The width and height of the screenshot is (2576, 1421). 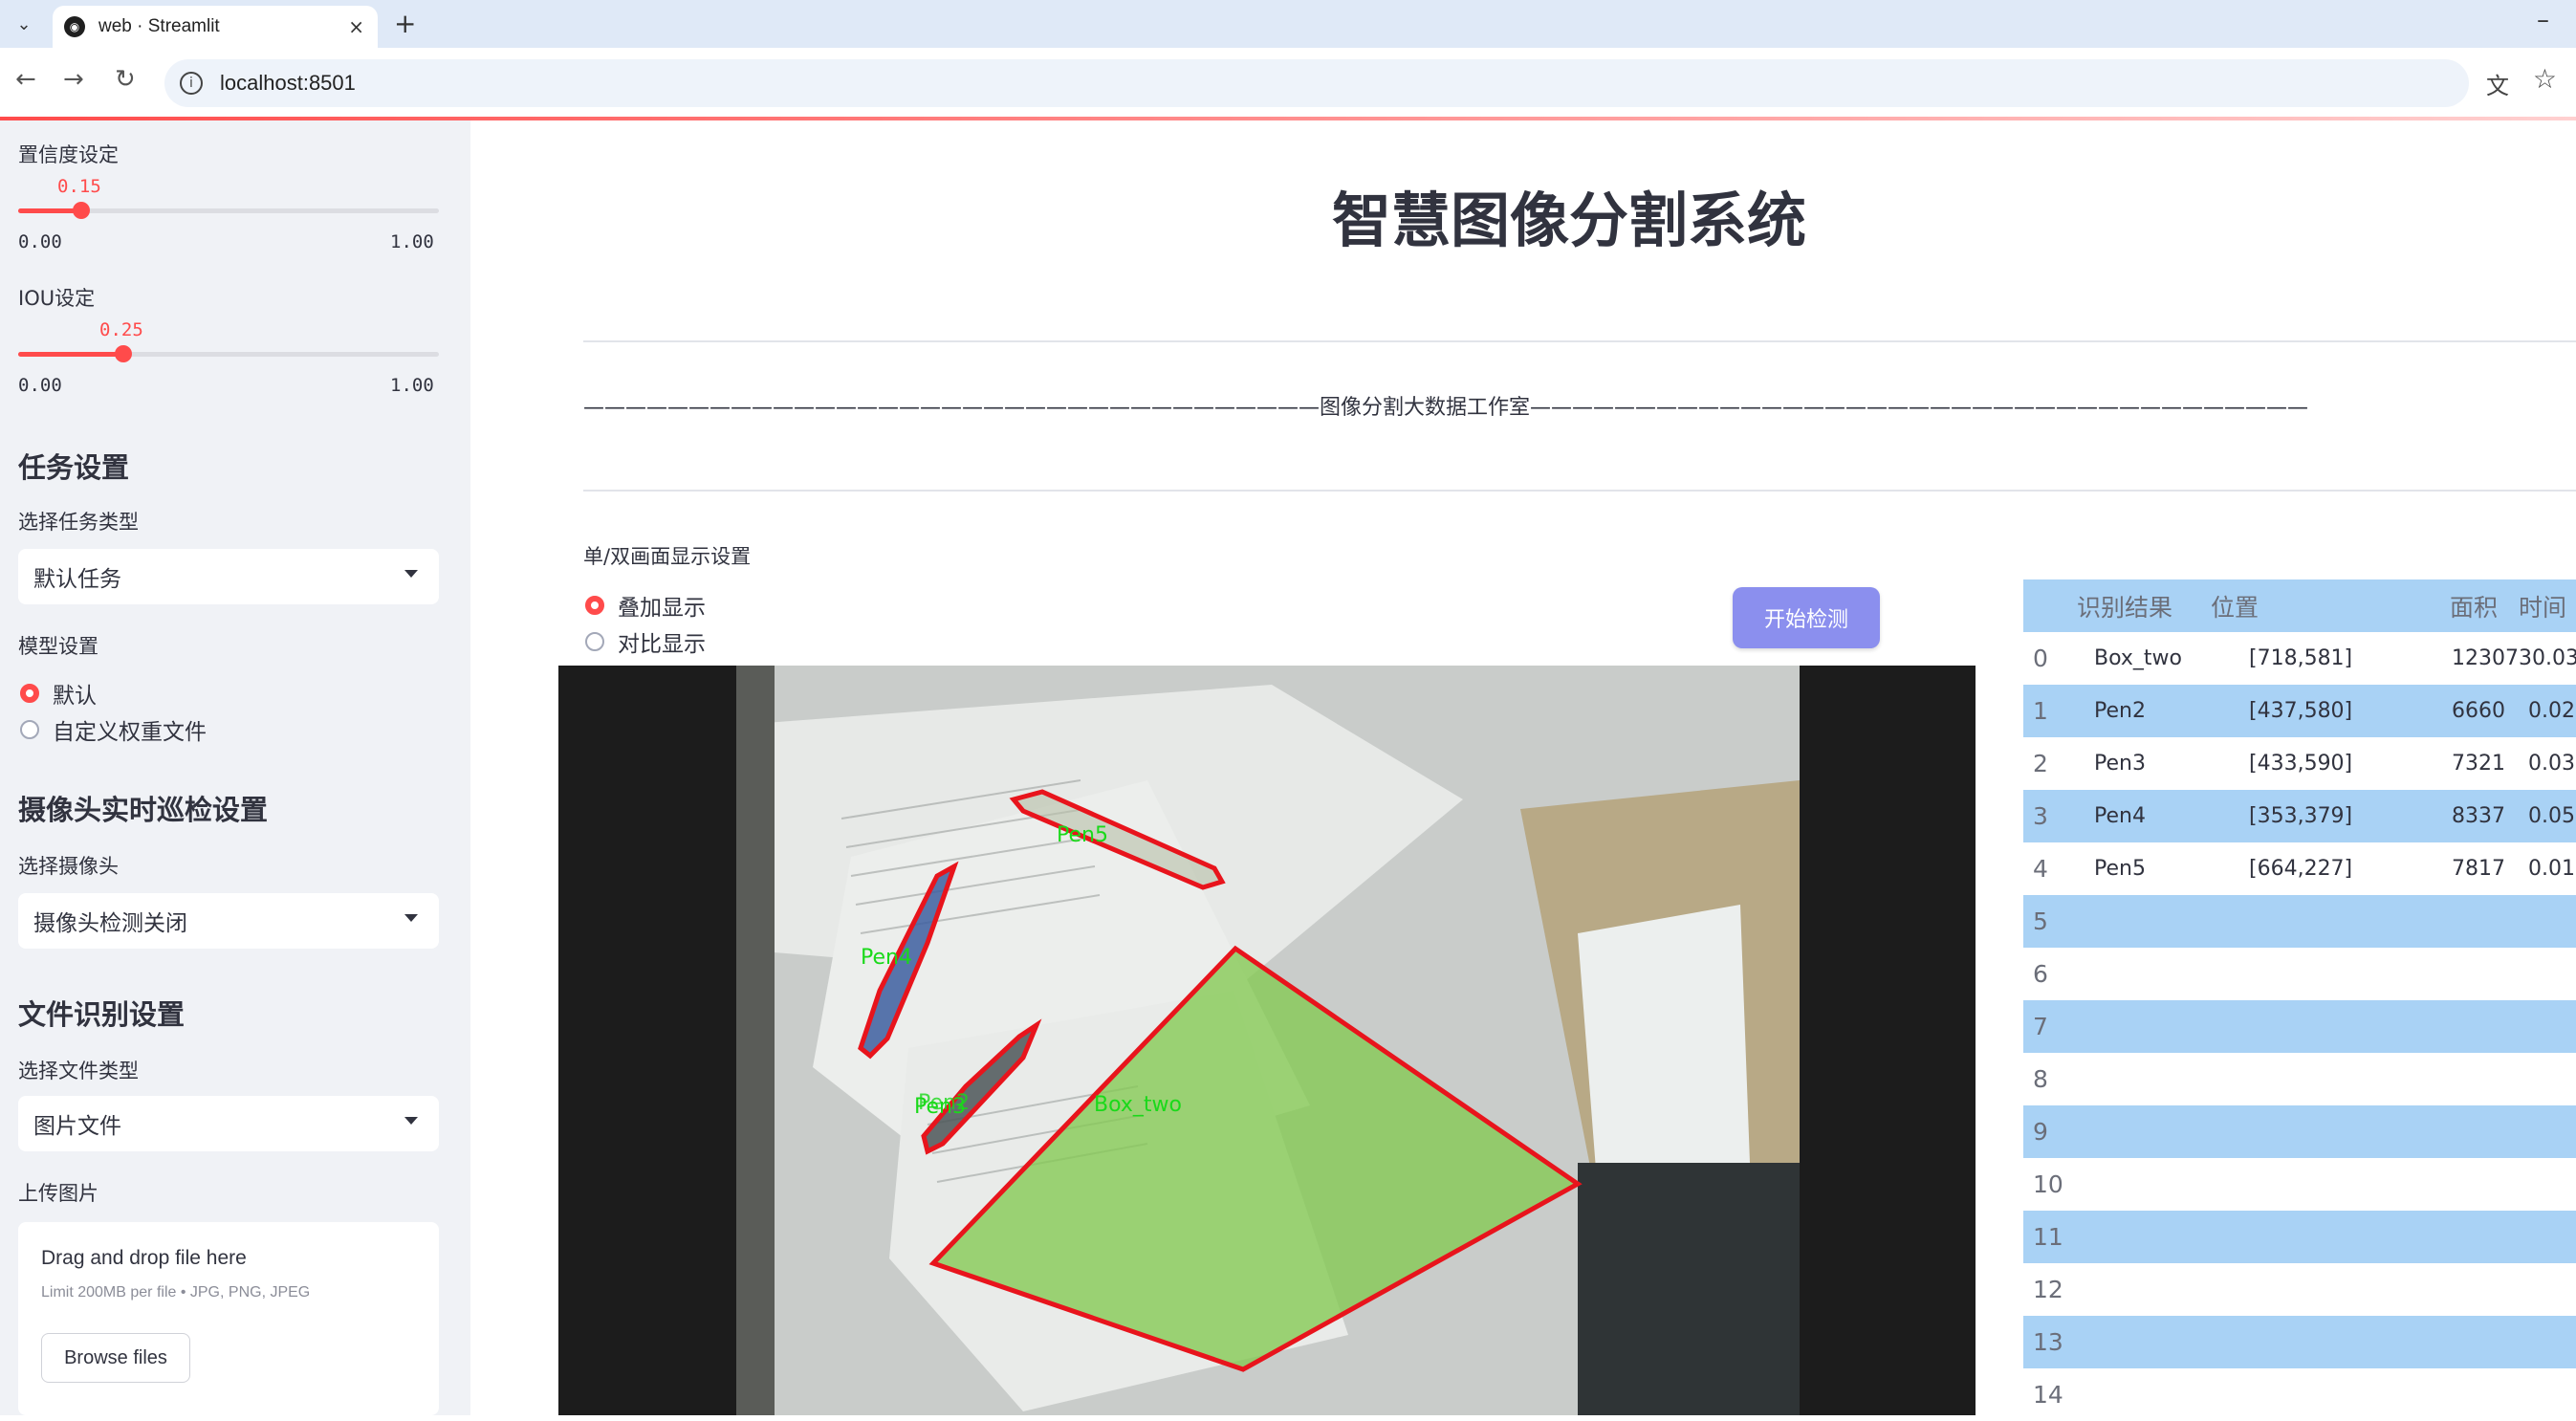 I want to click on table-row: 7, so click(x=2299, y=1026).